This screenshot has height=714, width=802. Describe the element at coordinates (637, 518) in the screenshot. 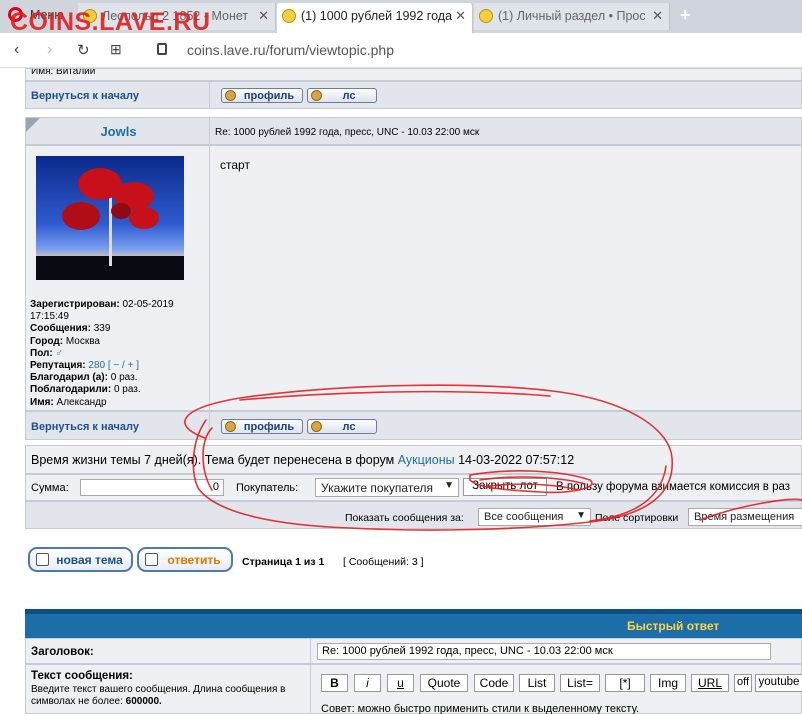

I see `sort-label: Поле сортировки` at that location.